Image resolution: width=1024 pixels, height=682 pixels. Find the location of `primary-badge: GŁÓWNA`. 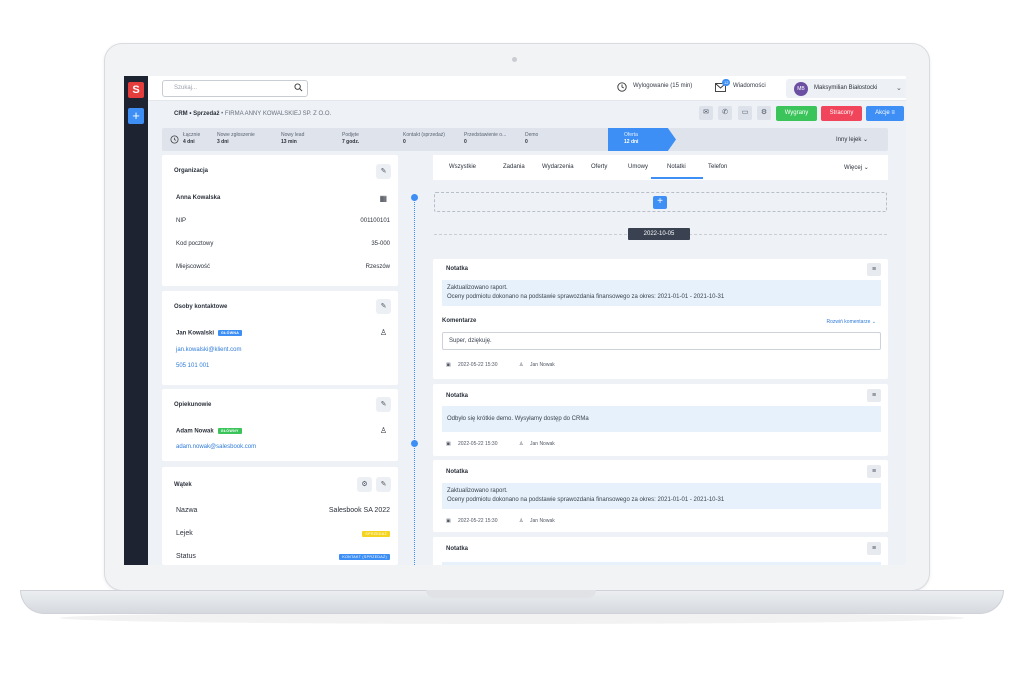

primary-badge: GŁÓWNA is located at coordinates (230, 333).